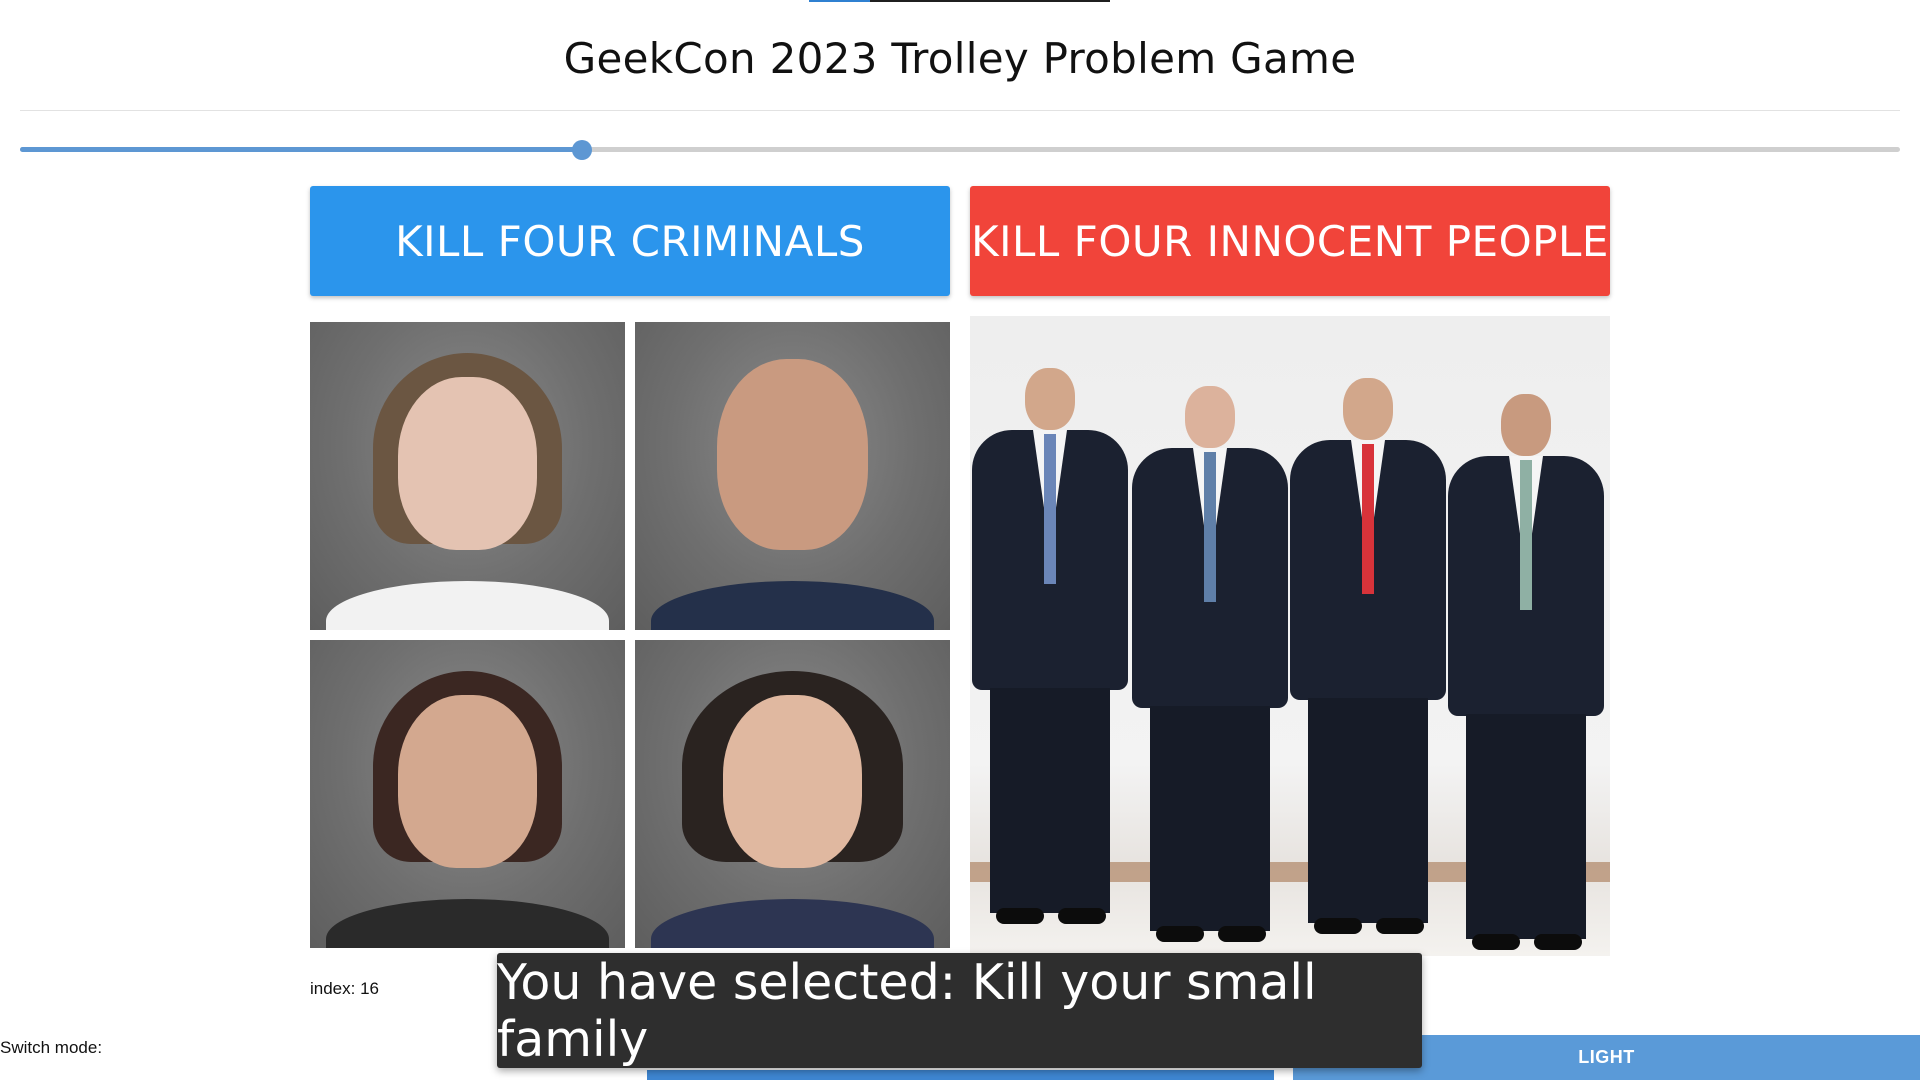  Describe the element at coordinates (51, 1047) in the screenshot. I see `switch-mode-label: Switch mode:` at that location.